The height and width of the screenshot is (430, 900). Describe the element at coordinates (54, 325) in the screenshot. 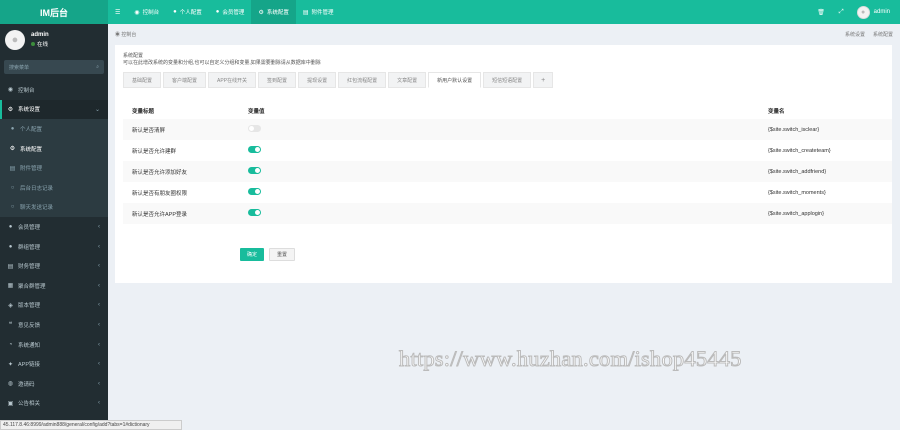

I see `sidebar-item-feedback: ❝ 意见反馈 ‹` at that location.